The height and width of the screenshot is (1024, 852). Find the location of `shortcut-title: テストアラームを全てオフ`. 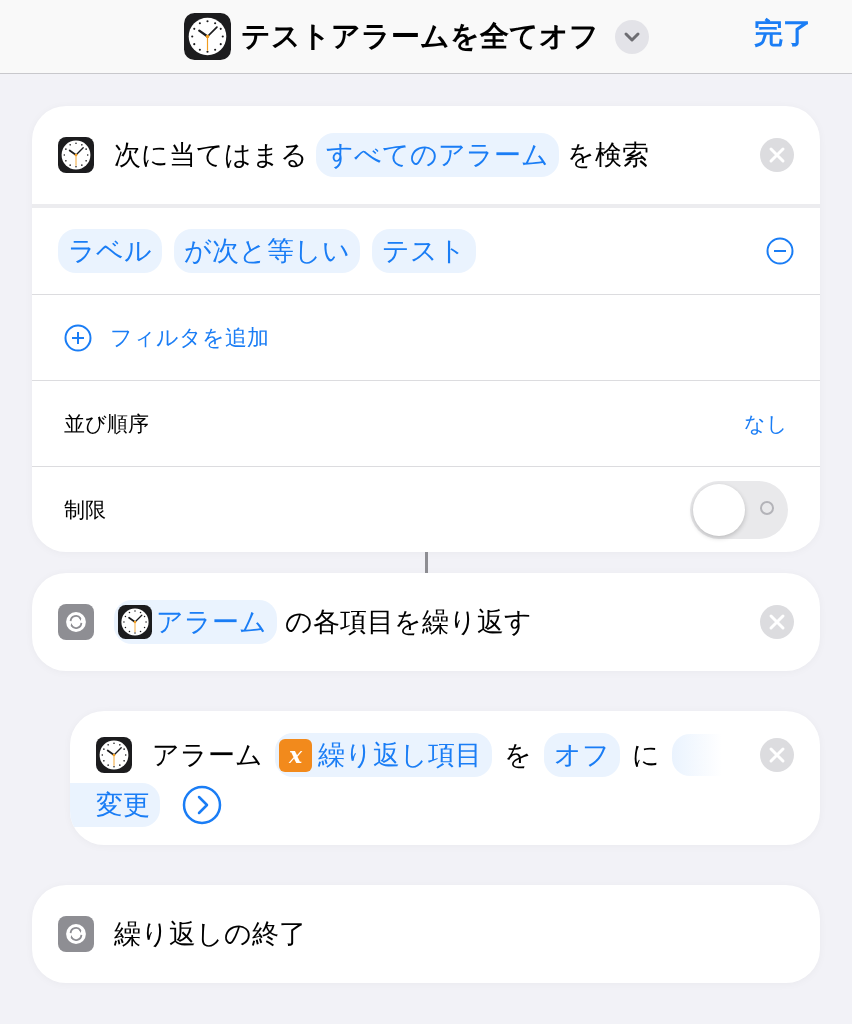

shortcut-title: テストアラームを全てオフ is located at coordinates (420, 36).